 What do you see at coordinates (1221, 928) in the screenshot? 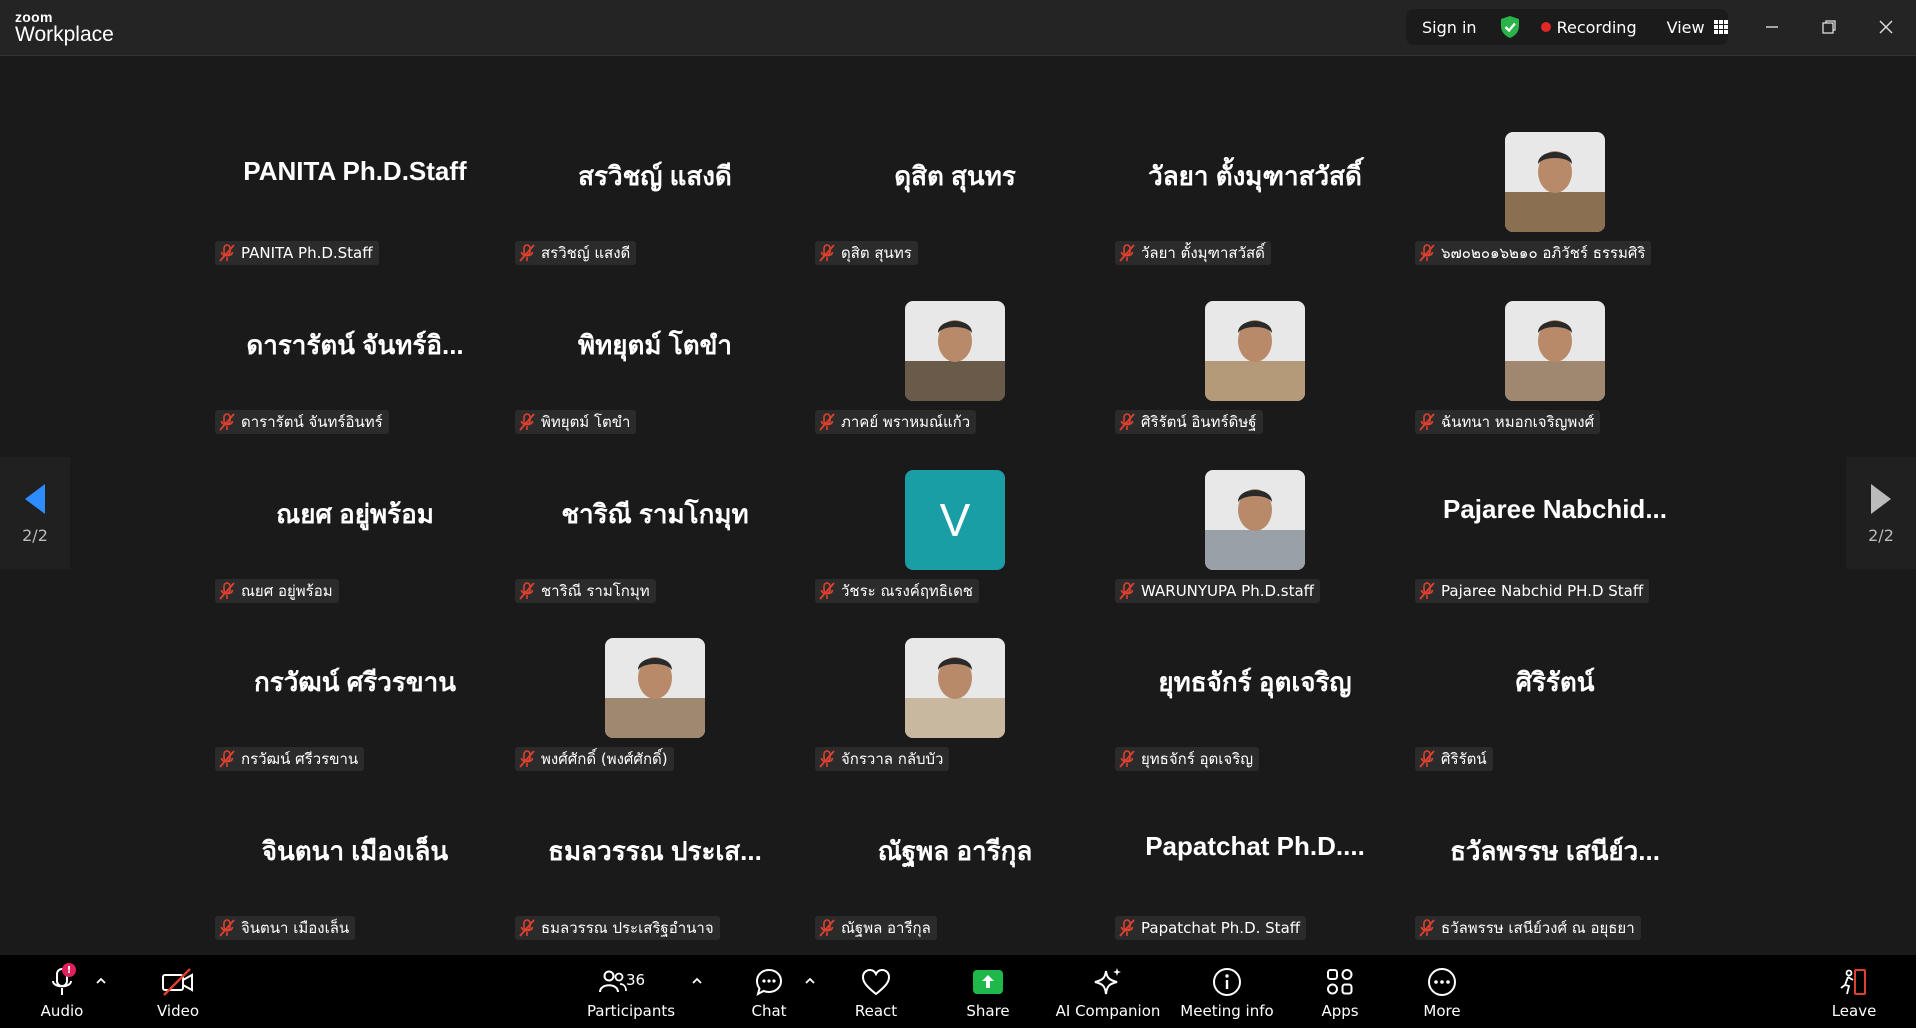
I see `participant-name: Papatchat Ph.D. Staff` at bounding box center [1221, 928].